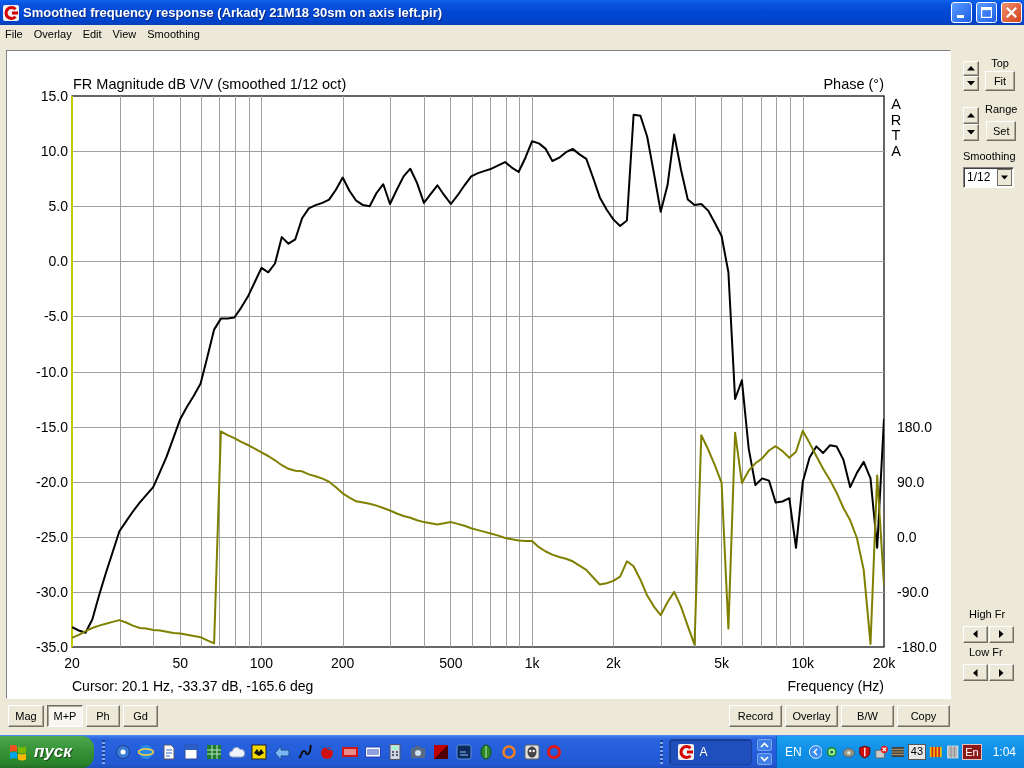 This screenshot has width=1024, height=768. Describe the element at coordinates (486, 752) in the screenshot. I see `leaf-icon` at that location.